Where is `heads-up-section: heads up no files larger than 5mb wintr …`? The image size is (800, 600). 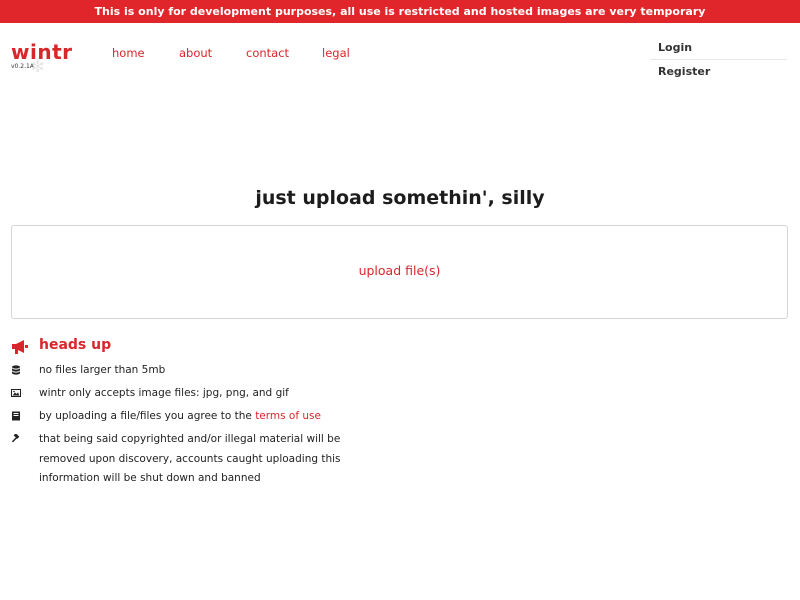
heads-up-section: heads up no files larger than 5mb wintr … is located at coordinates (201, 410).